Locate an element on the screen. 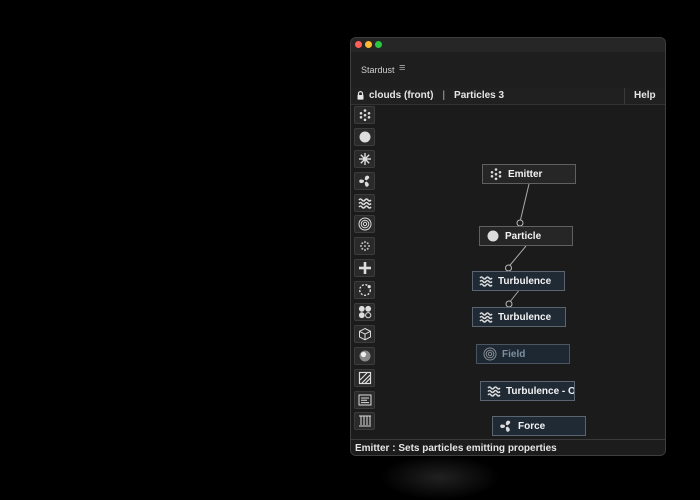 The height and width of the screenshot is (500, 700). node-force: Force is located at coordinates (539, 426).